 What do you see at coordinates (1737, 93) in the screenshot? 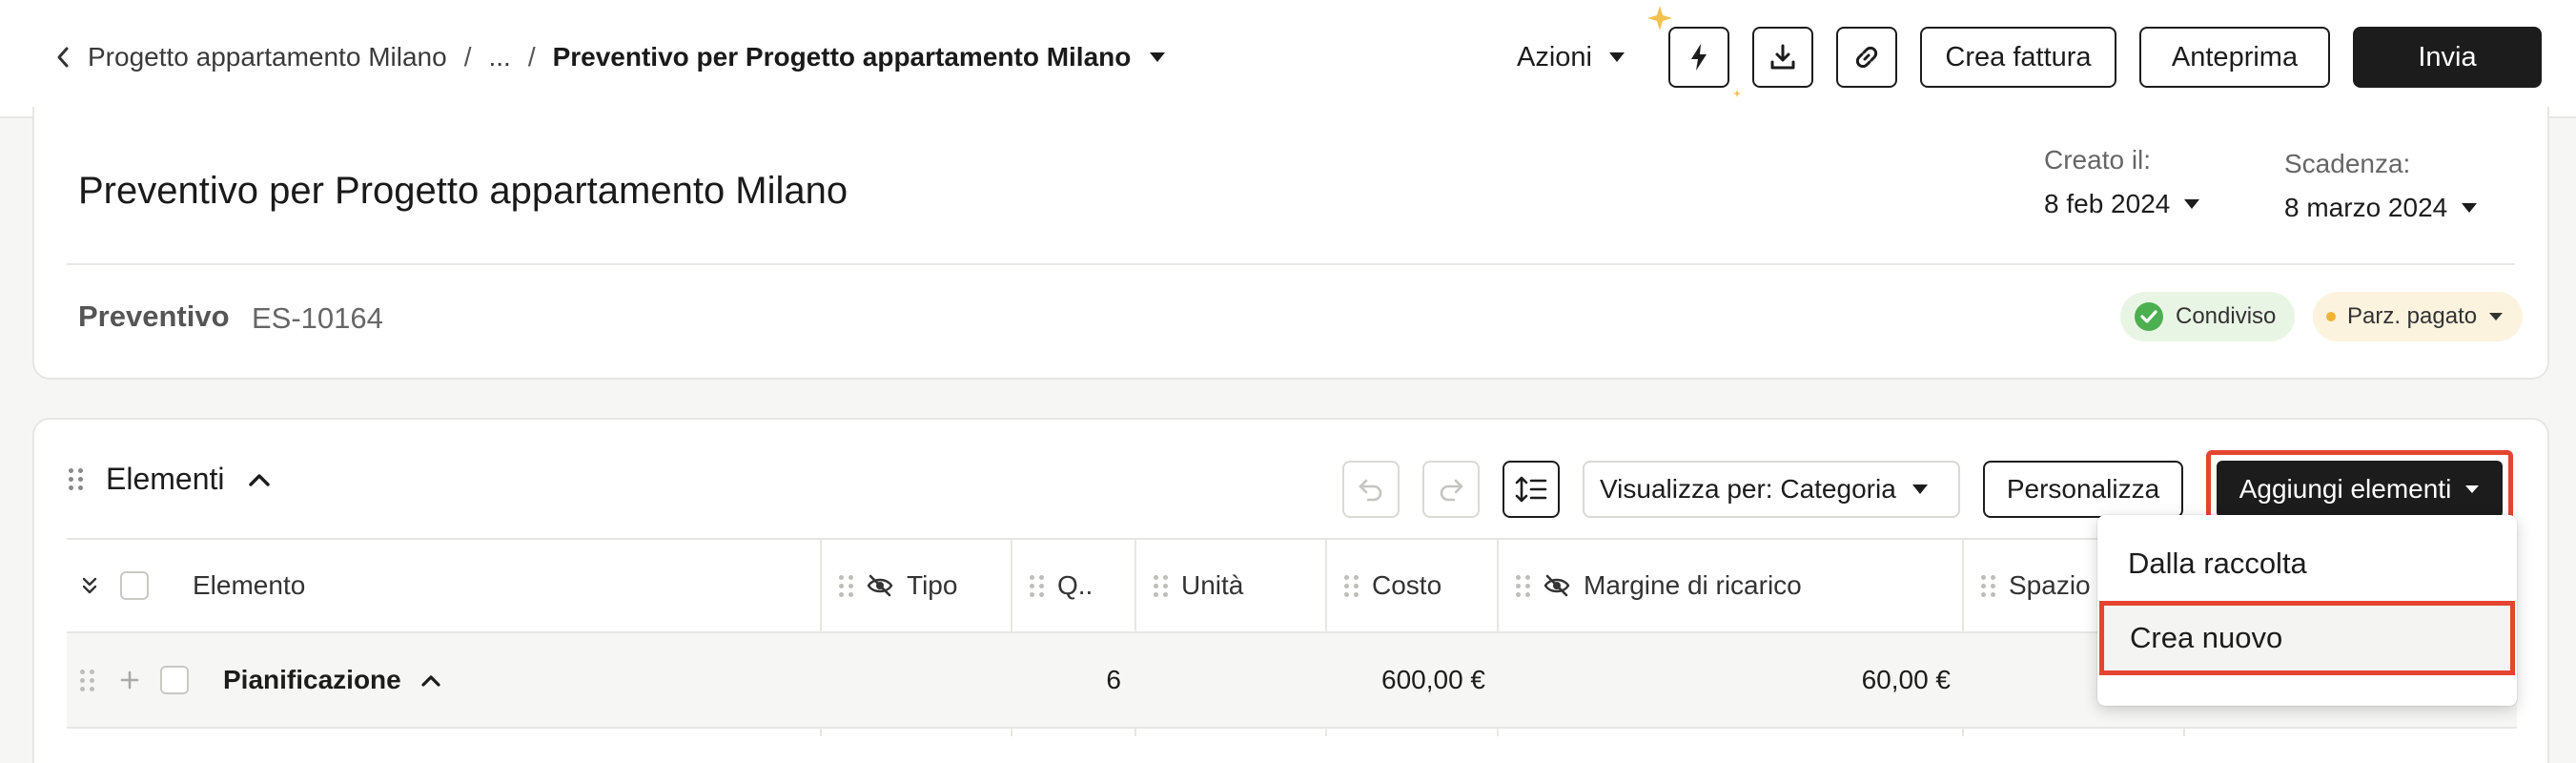
I see `sparkle-dot-icon` at bounding box center [1737, 93].